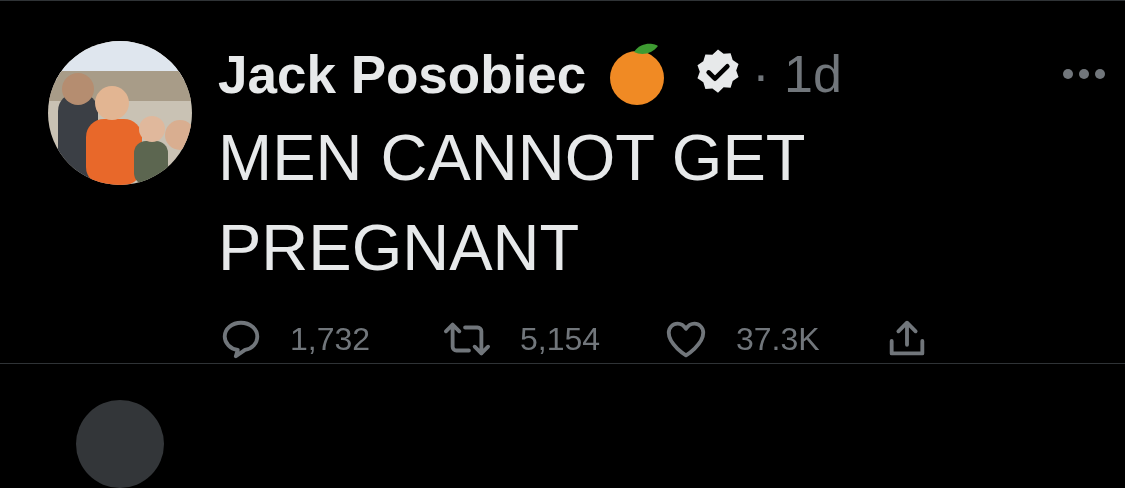 The height and width of the screenshot is (488, 1125). What do you see at coordinates (330, 339) in the screenshot?
I see `action-count: 1,732` at bounding box center [330, 339].